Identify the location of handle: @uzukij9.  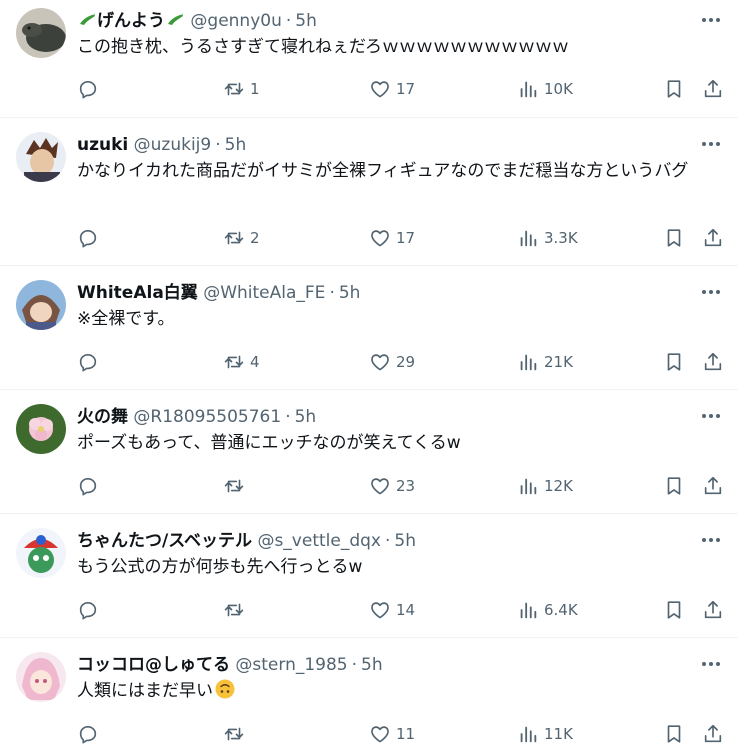
(173, 145).